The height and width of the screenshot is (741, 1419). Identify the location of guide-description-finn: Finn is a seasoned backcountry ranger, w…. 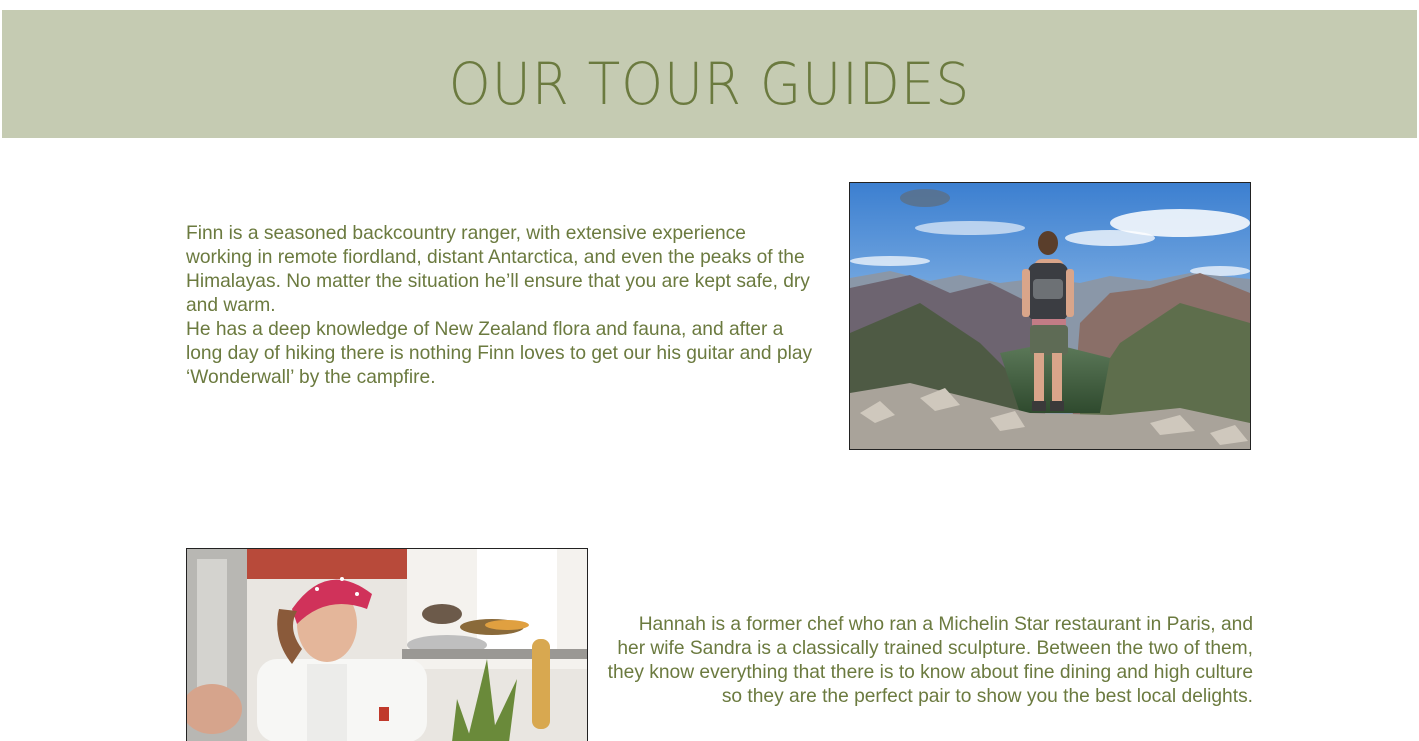
(501, 306).